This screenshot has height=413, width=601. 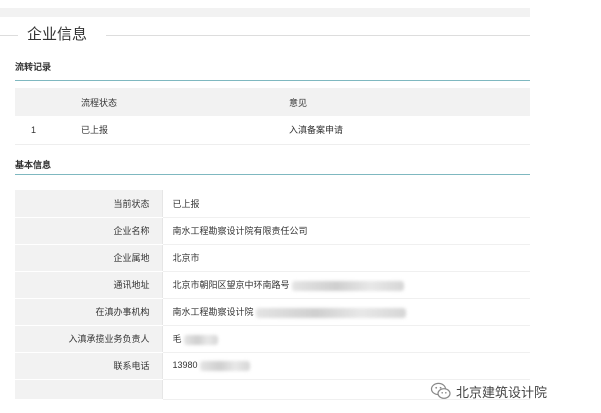 I want to click on field-label, so click(x=89, y=389).